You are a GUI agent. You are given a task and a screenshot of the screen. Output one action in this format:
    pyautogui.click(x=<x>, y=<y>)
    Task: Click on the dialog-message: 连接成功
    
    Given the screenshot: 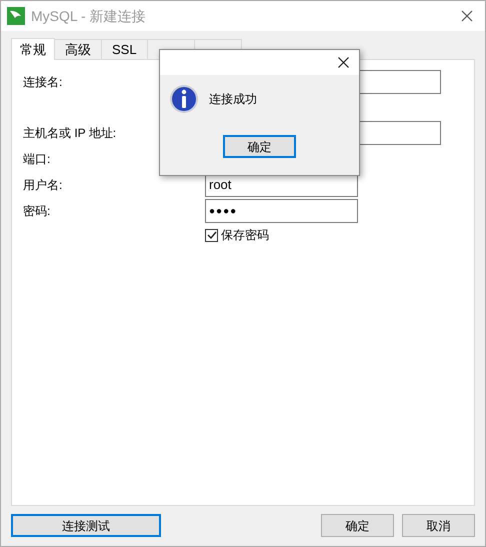 What is the action you would take?
    pyautogui.click(x=233, y=99)
    